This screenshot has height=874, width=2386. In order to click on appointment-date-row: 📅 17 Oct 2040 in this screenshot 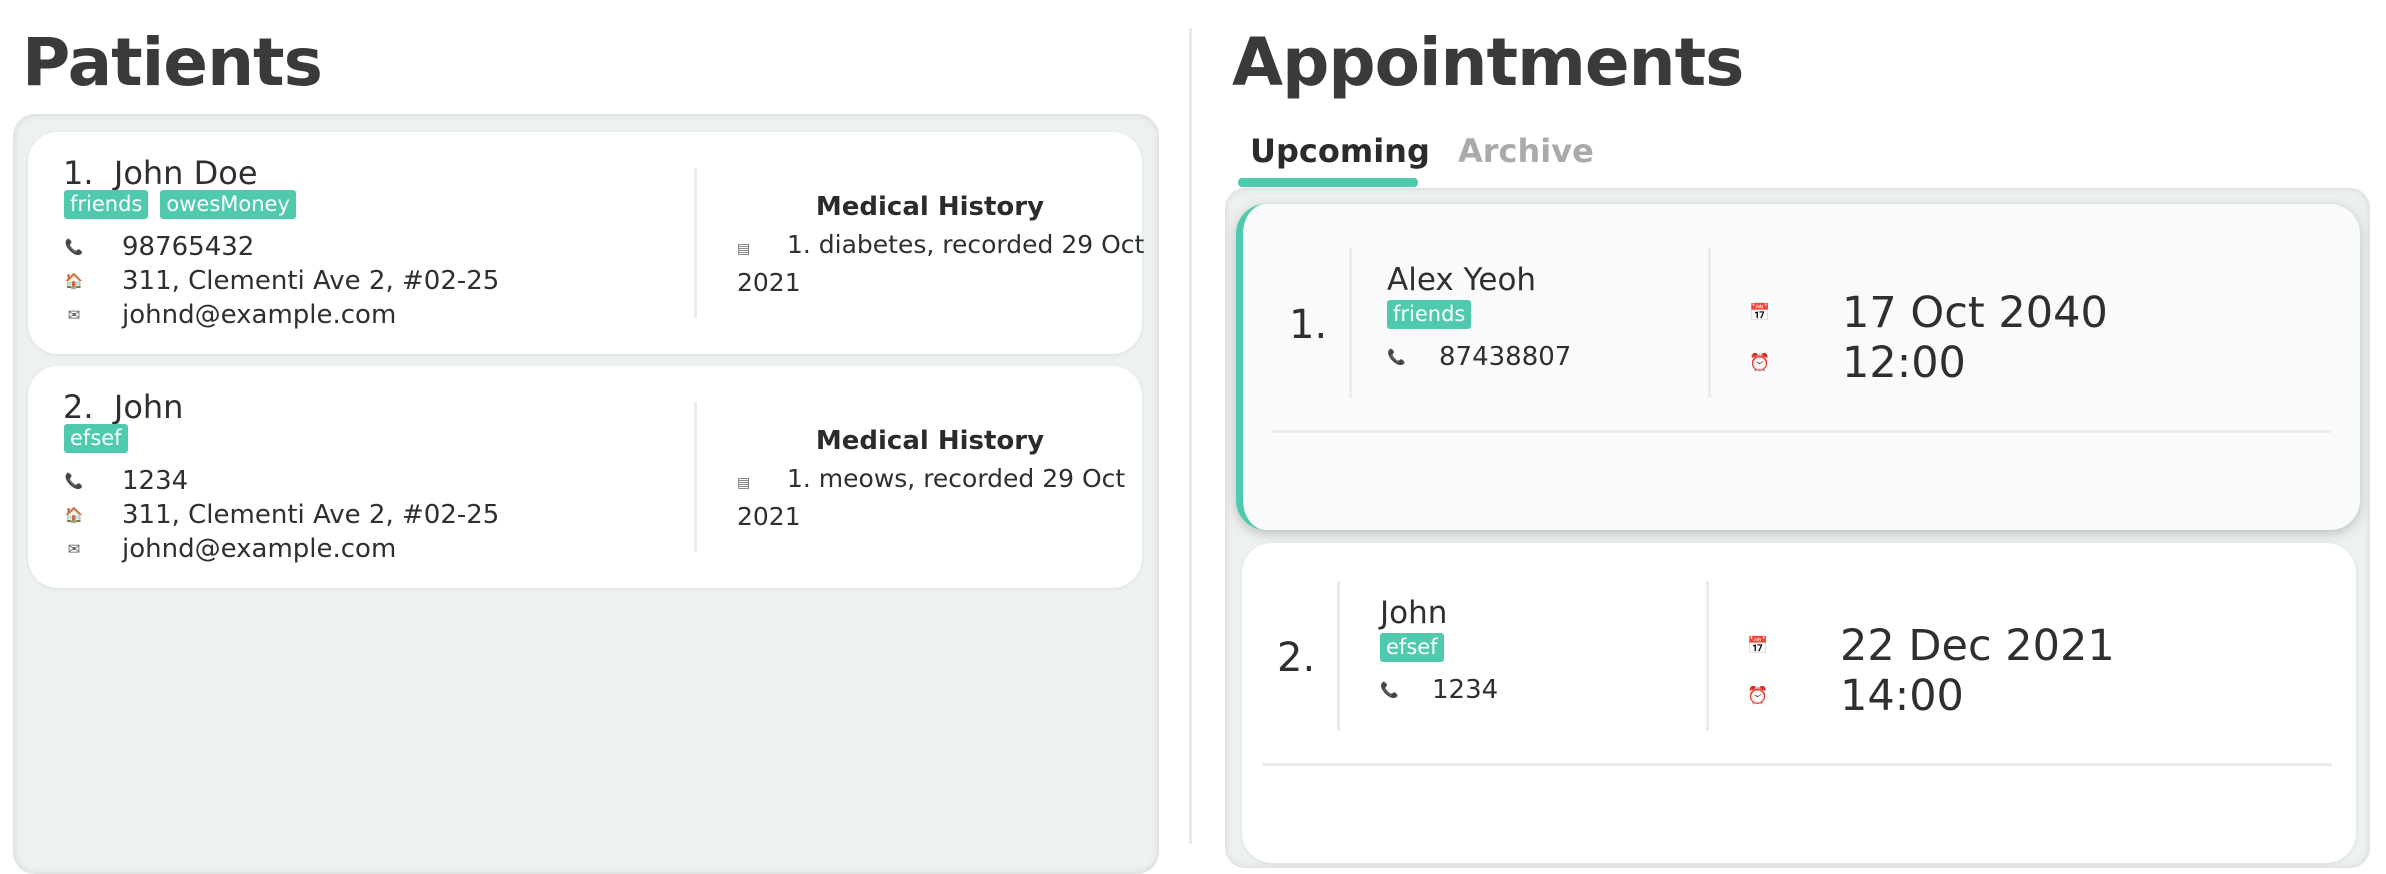, I will do `click(1928, 313)`.